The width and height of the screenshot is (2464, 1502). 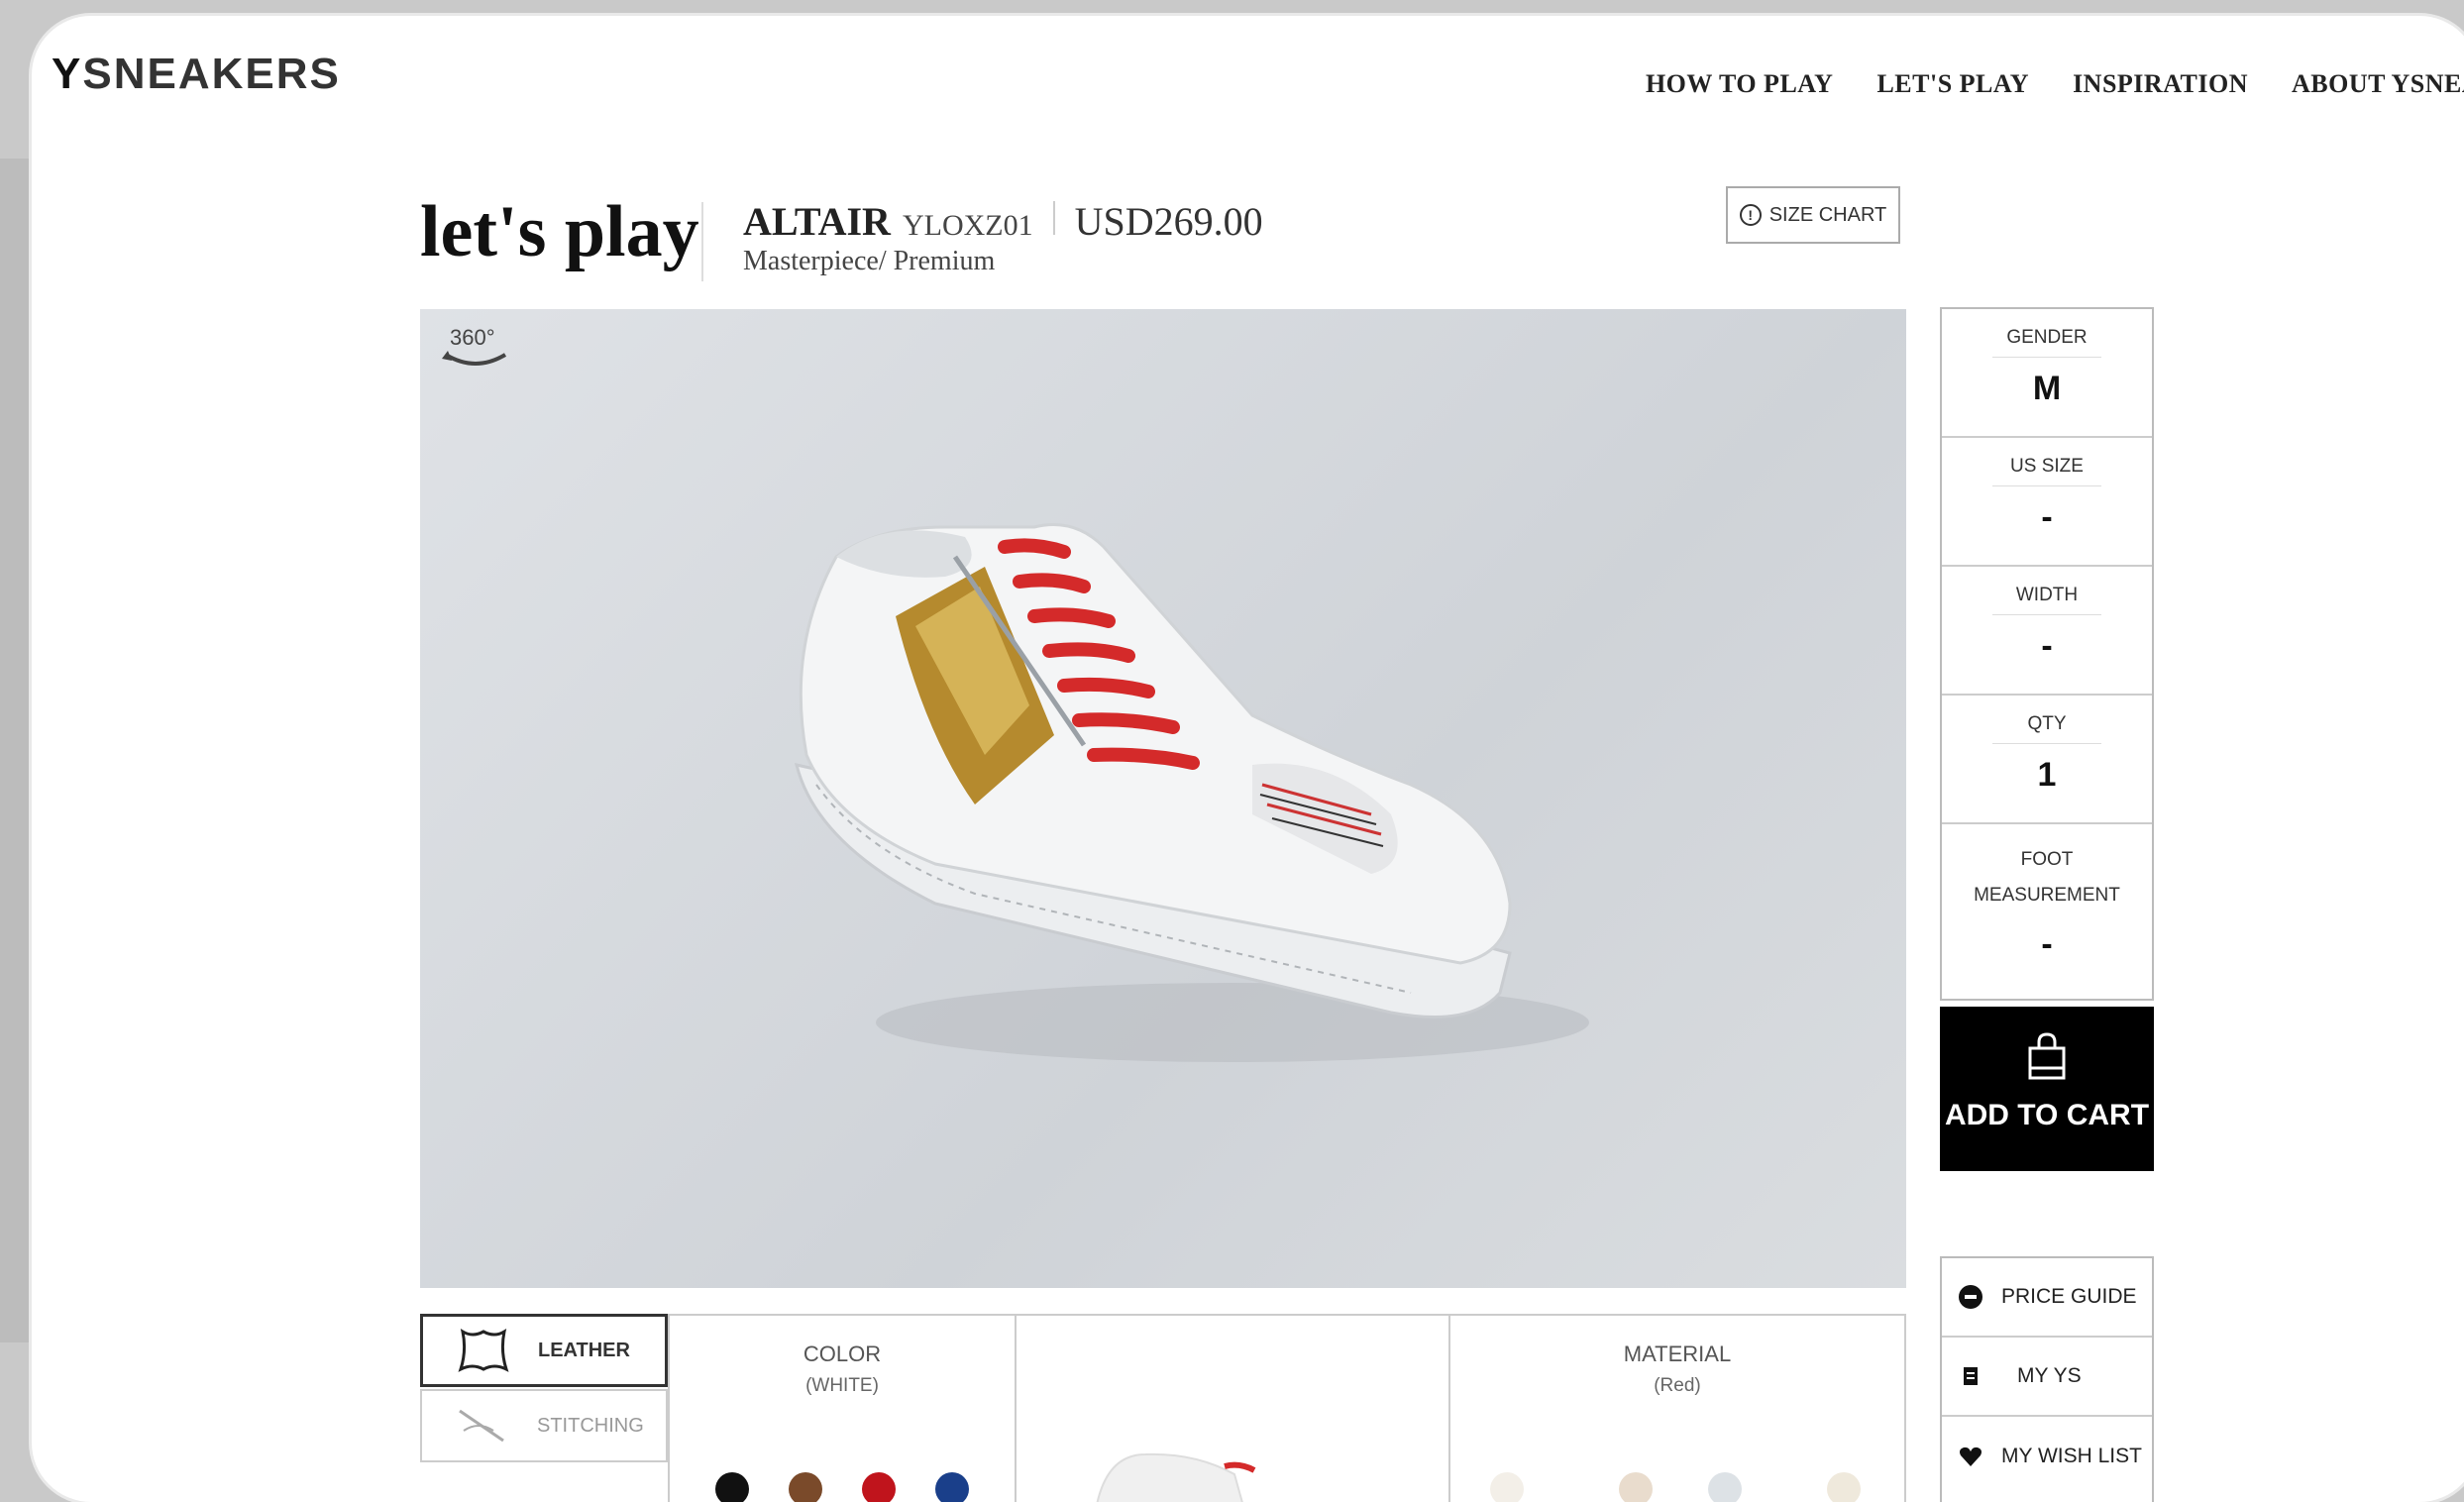 I want to click on page-title: let's play, so click(x=559, y=231).